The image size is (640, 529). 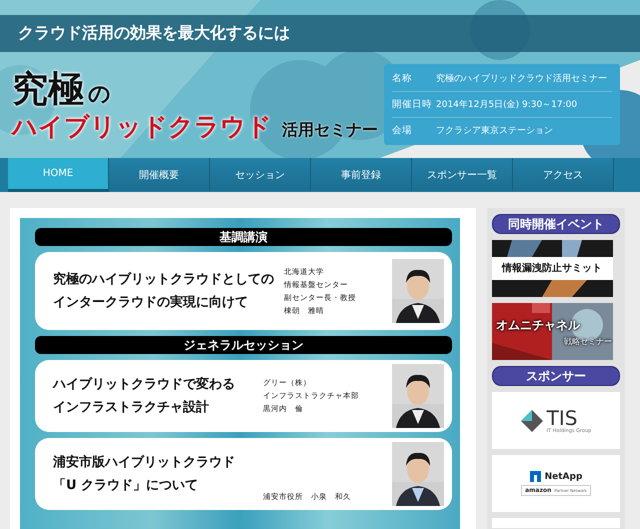 I want to click on info-value: 2014年12月5日(金) 9:30～17:00, so click(x=507, y=104).